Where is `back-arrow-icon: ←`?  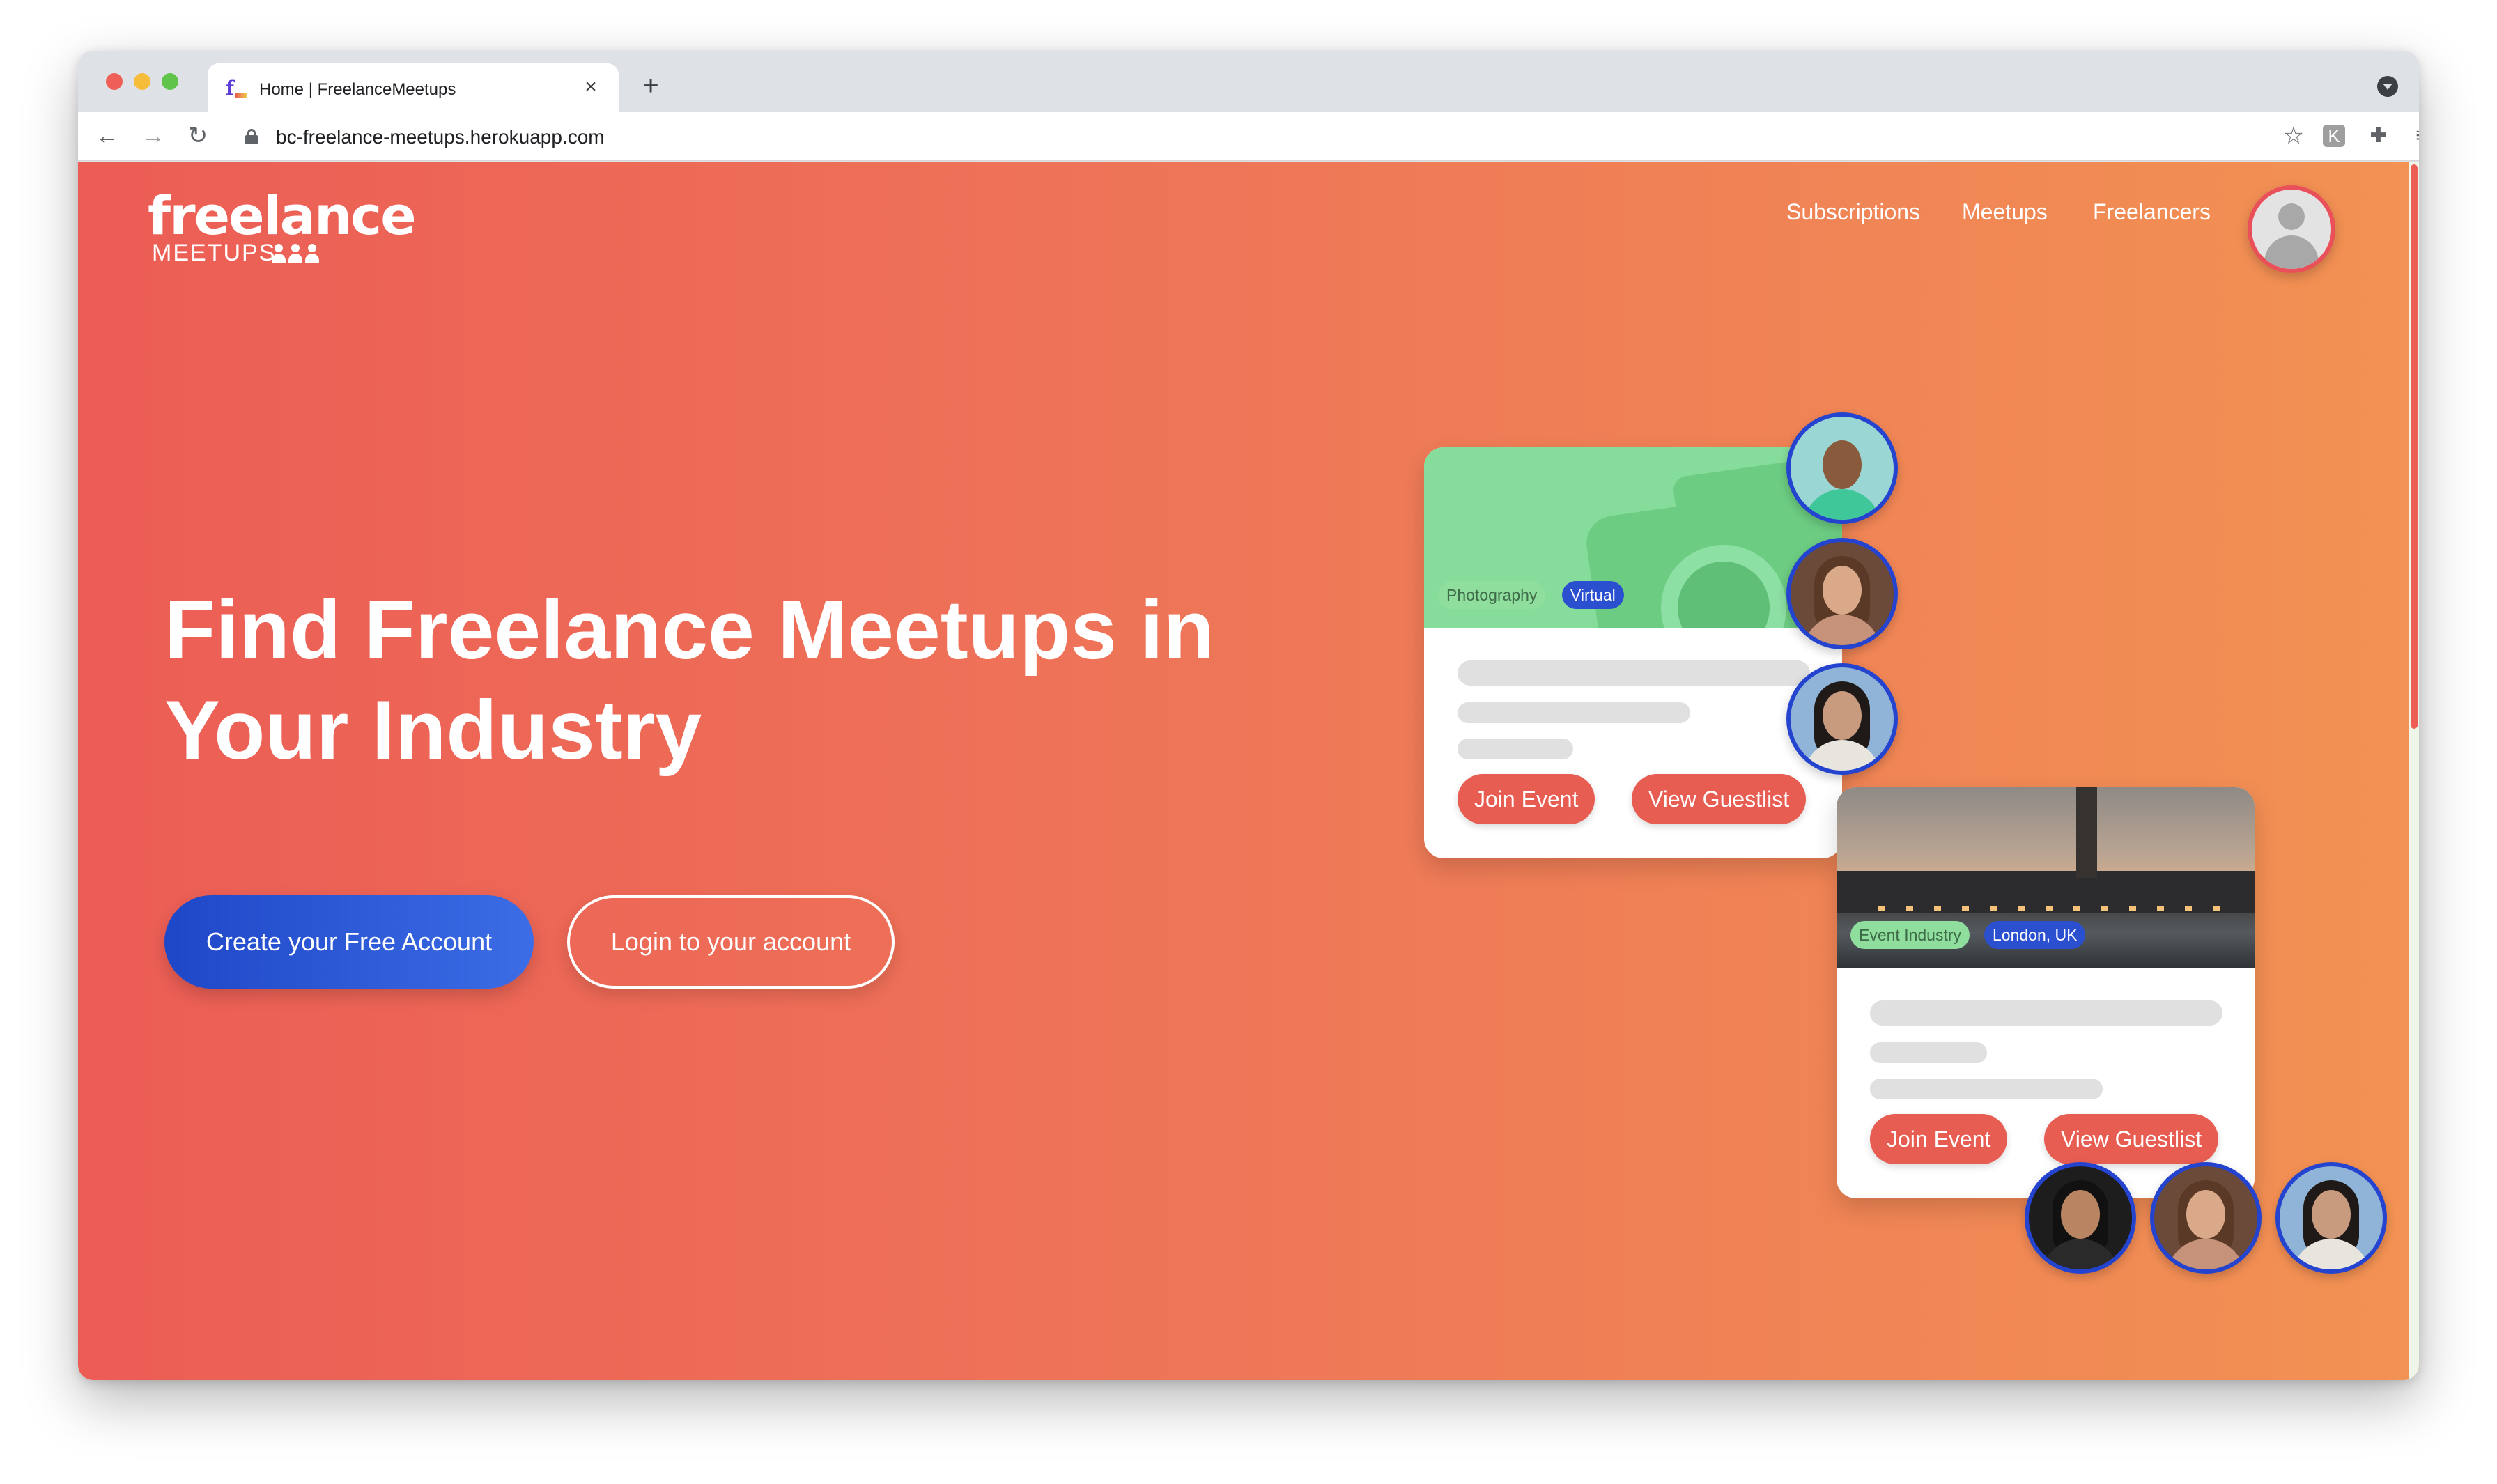 back-arrow-icon: ← is located at coordinates (107, 136).